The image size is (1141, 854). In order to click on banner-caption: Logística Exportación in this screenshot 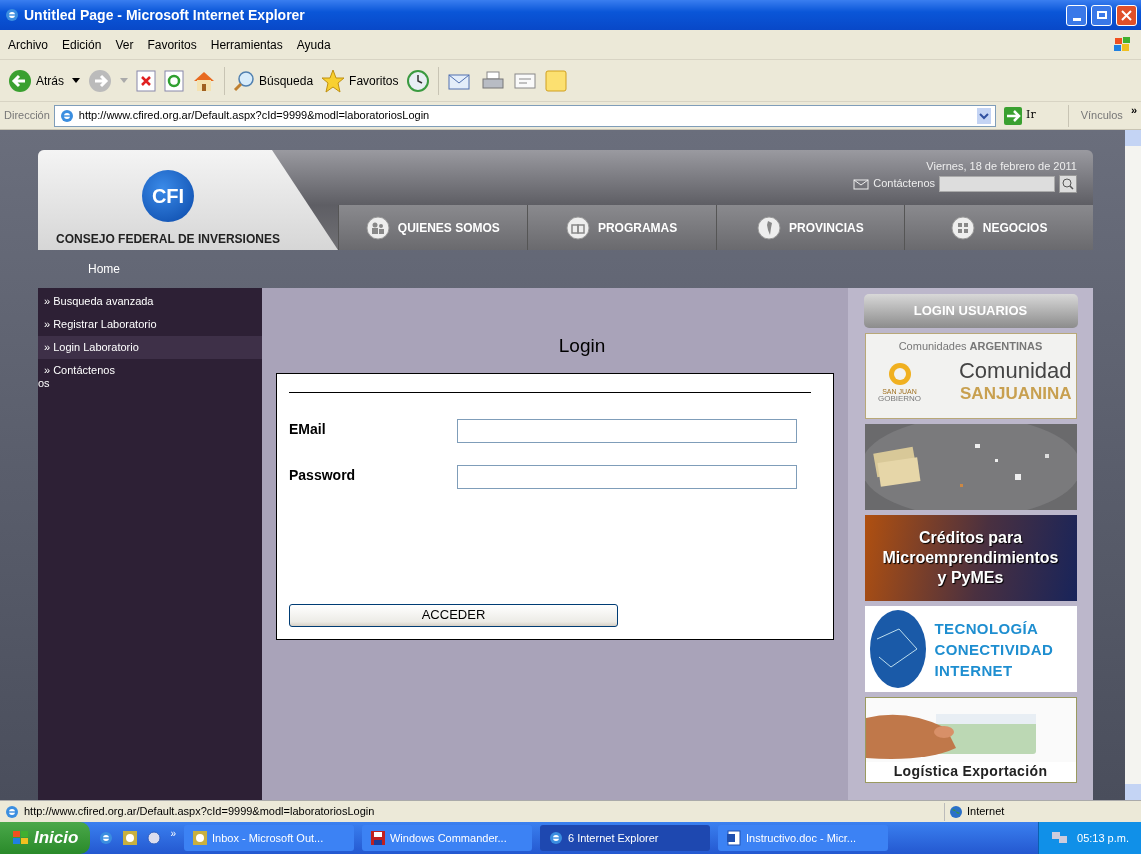, I will do `click(970, 771)`.